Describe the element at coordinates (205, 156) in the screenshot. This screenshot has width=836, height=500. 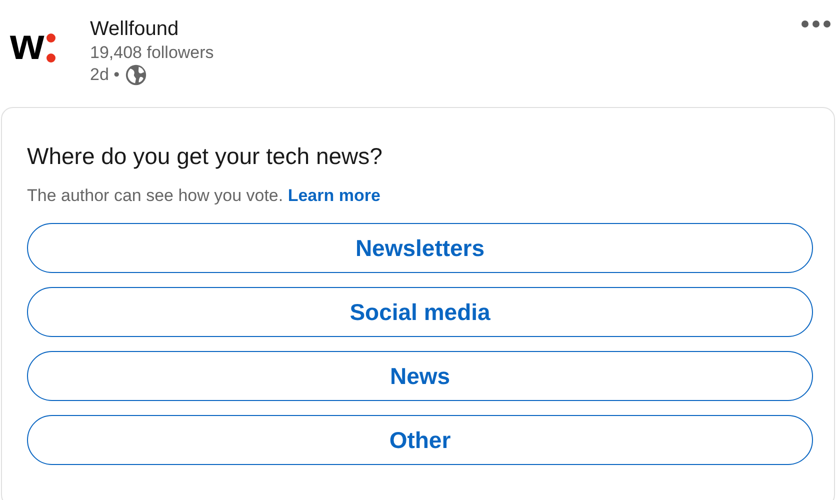
I see `poll-question: Where do you get your tech news?` at that location.